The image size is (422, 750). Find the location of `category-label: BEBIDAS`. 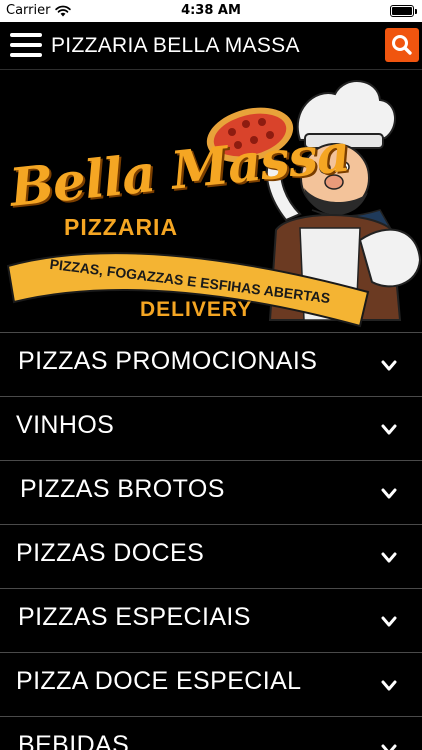

category-label: BEBIDAS is located at coordinates (74, 740).